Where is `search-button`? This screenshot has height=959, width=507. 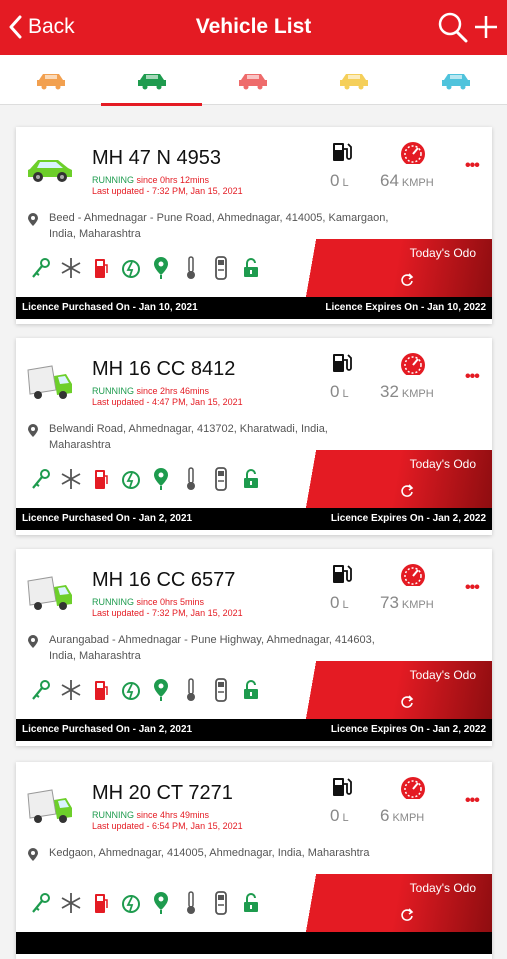
search-button is located at coordinates (453, 29).